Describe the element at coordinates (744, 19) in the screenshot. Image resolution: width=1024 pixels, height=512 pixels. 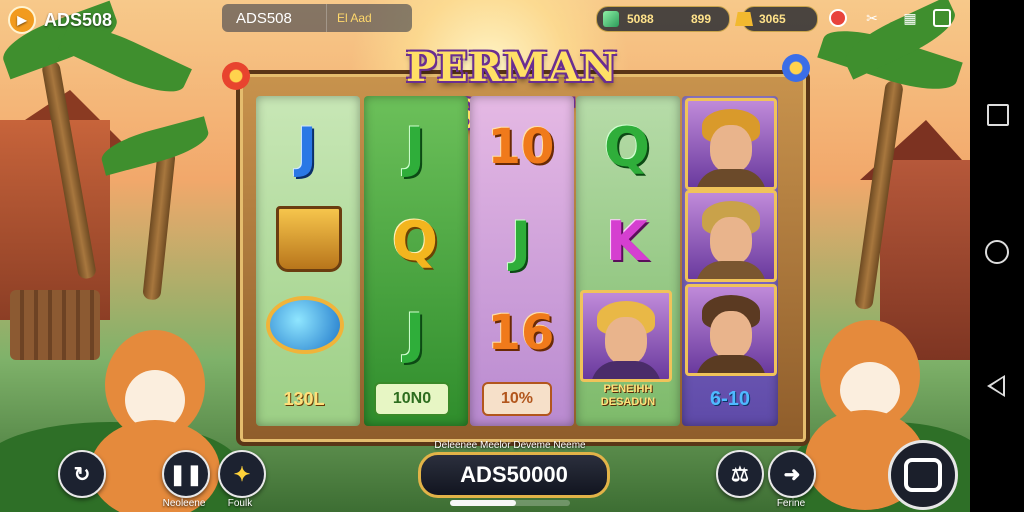
I see `gold-bar-icon` at that location.